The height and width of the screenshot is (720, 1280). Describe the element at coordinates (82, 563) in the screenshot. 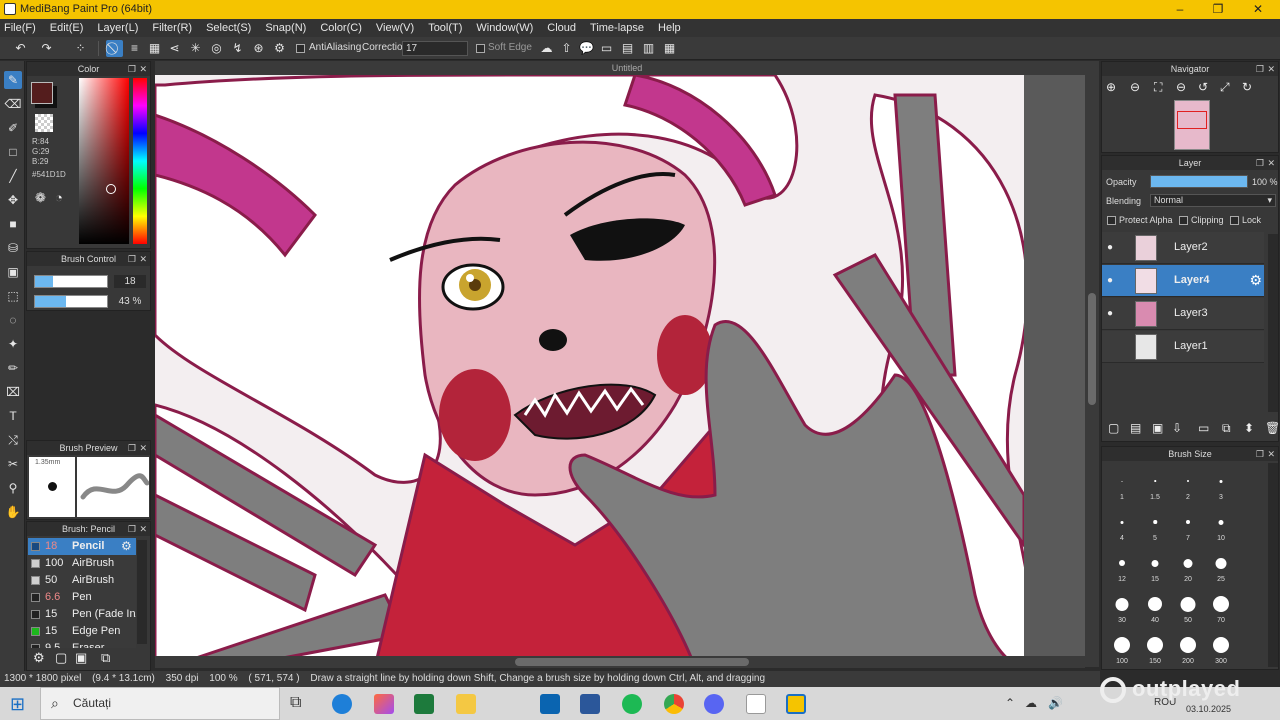

I see `brush-item-airbrush: 100 AirBrush` at that location.